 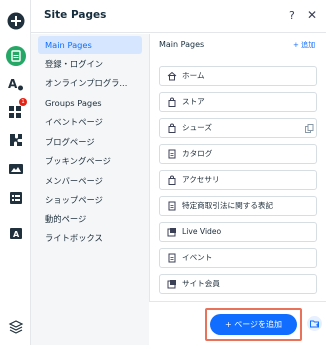 I want to click on add-page-link: + 追加, so click(x=304, y=45).